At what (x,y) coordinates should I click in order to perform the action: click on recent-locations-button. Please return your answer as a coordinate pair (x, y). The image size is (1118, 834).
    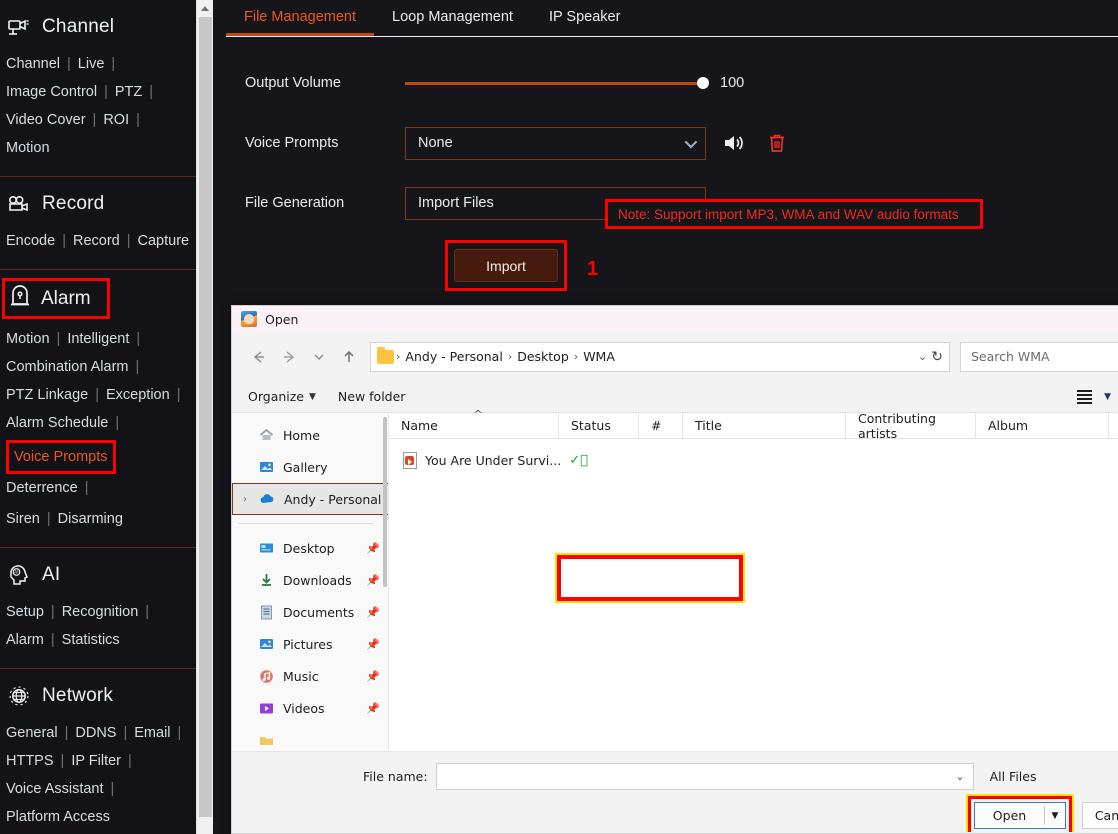
    Looking at the image, I should click on (319, 357).